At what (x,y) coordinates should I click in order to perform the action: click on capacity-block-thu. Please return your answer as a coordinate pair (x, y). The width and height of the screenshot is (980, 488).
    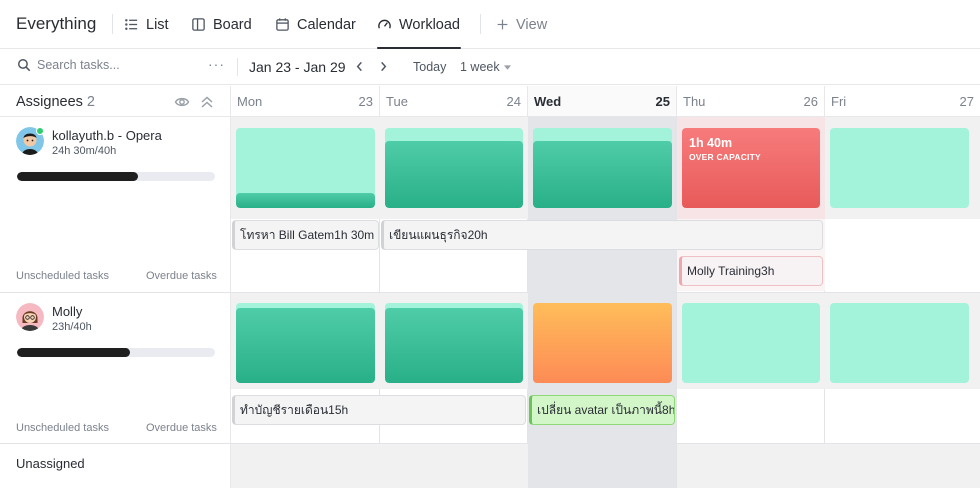
    Looking at the image, I should click on (751, 343).